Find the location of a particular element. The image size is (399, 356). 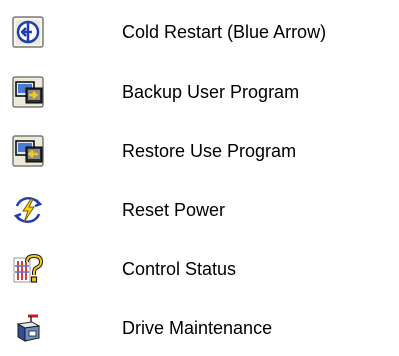

legend-item-reset-power: Reset Power is located at coordinates (199, 210).